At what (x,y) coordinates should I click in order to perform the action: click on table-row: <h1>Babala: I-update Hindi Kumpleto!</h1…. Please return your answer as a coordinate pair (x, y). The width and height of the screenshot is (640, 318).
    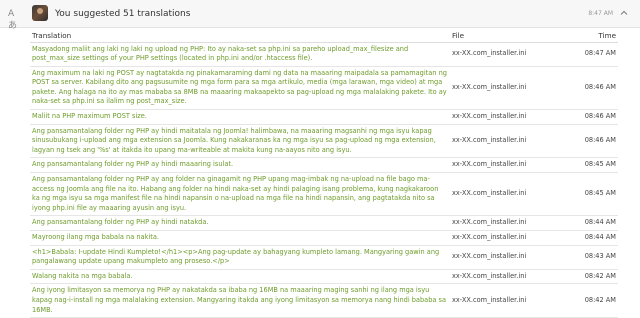
    Looking at the image, I should click on (324, 257).